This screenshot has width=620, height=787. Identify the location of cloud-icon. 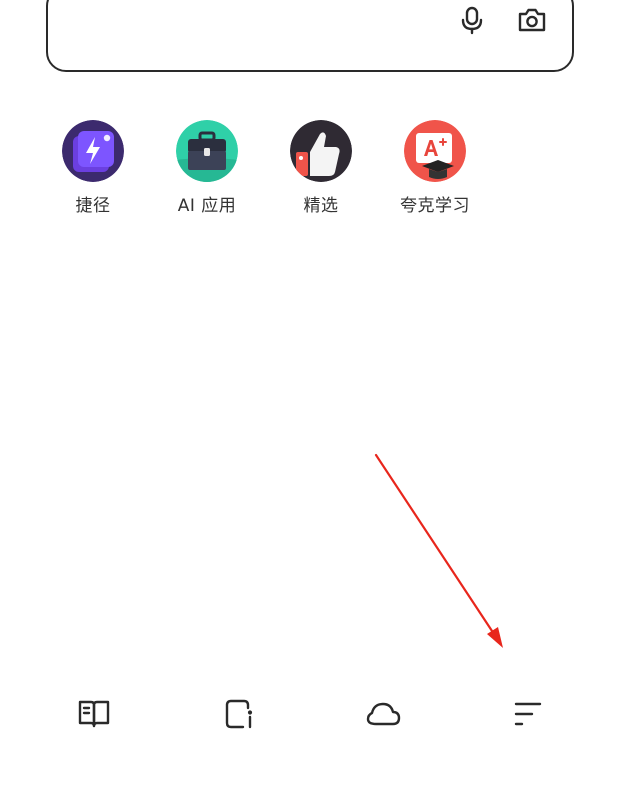
(383, 714).